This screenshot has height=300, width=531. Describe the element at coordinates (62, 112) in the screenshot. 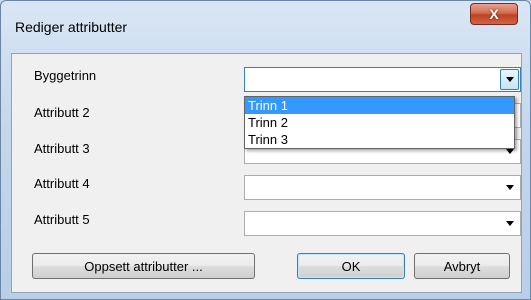

I see `field-label-attributt-2: Attributt 2` at that location.